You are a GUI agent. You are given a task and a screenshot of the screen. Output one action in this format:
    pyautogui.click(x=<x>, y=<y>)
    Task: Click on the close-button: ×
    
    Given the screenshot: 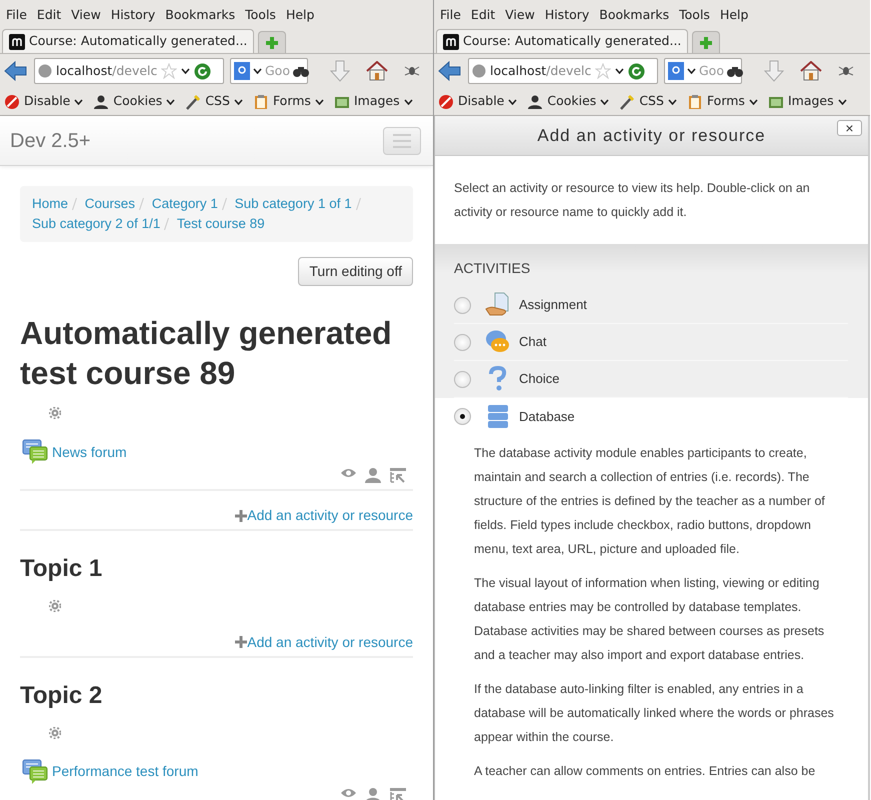 What is the action you would take?
    pyautogui.click(x=849, y=128)
    